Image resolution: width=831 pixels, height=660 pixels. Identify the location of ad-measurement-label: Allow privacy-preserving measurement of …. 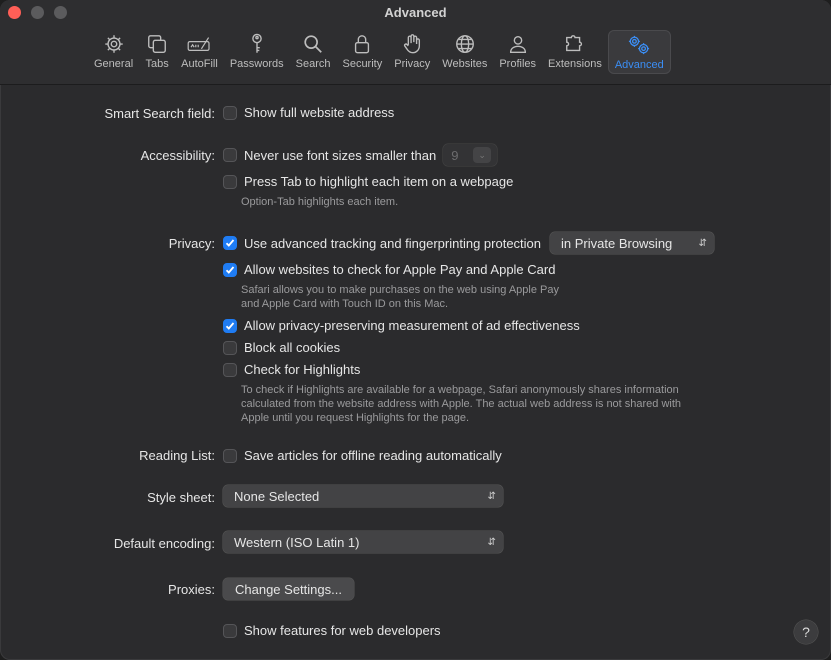
(412, 325).